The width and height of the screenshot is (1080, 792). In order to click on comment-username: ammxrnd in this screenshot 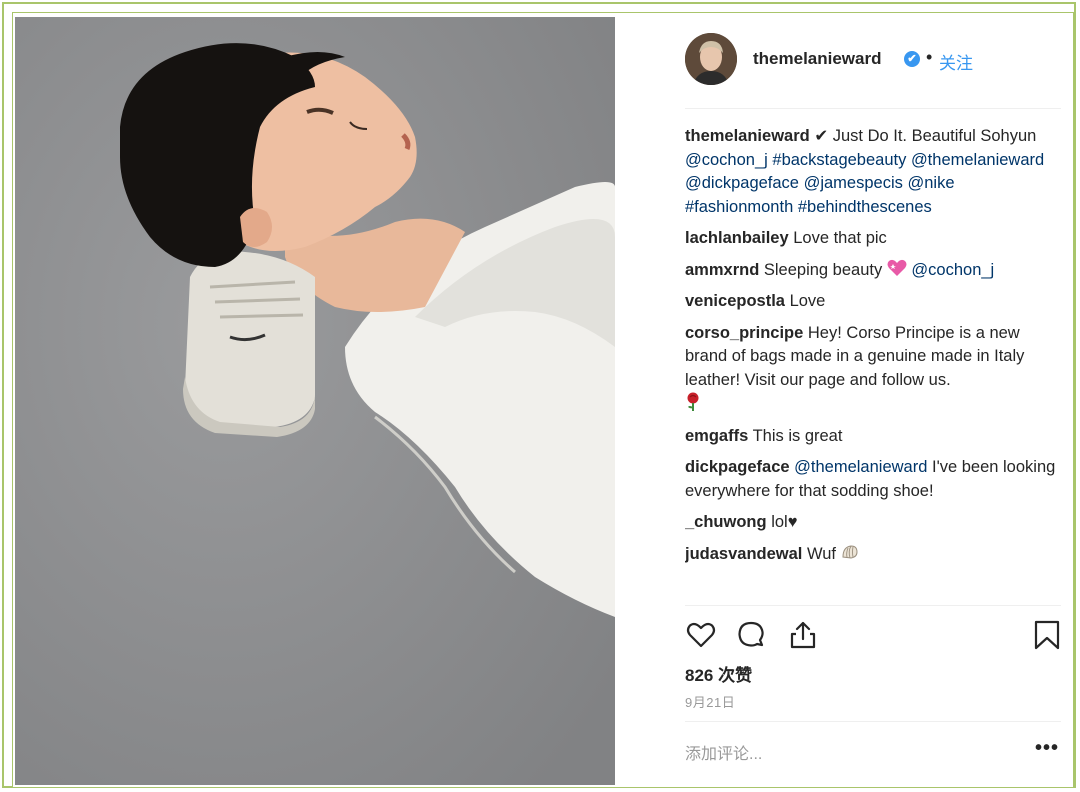, I will do `click(722, 270)`.